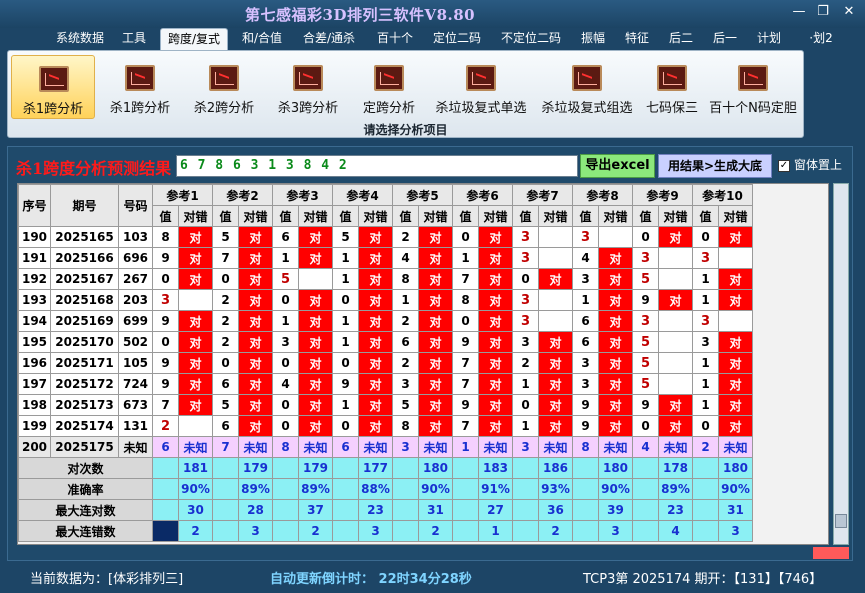 This screenshot has height=593, width=865. What do you see at coordinates (395, 39) in the screenshot?
I see `menu-position: 百十个` at bounding box center [395, 39].